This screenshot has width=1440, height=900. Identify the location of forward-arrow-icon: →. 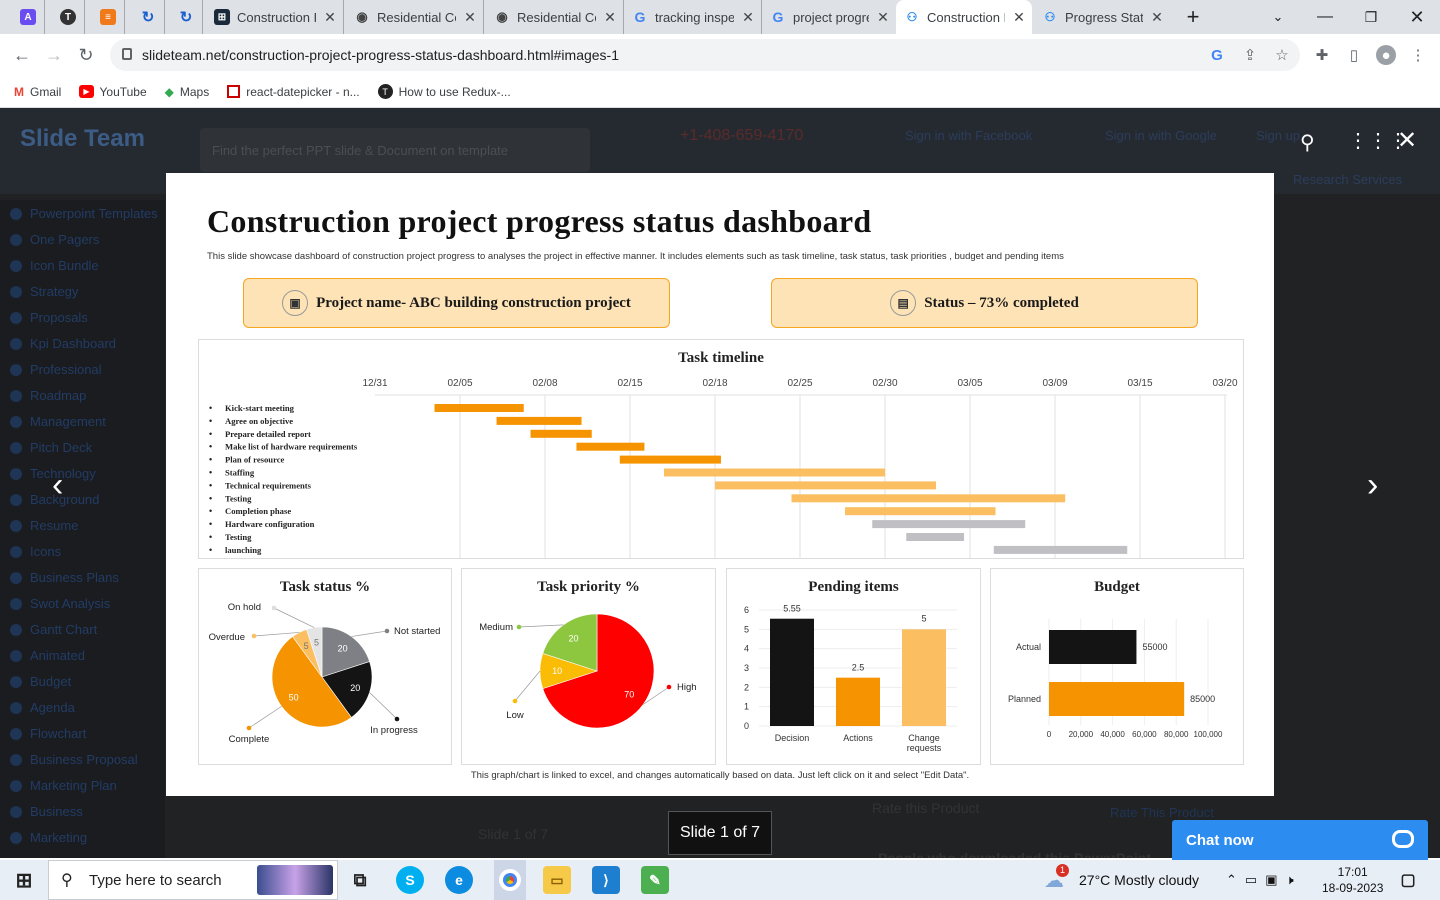
(54, 55).